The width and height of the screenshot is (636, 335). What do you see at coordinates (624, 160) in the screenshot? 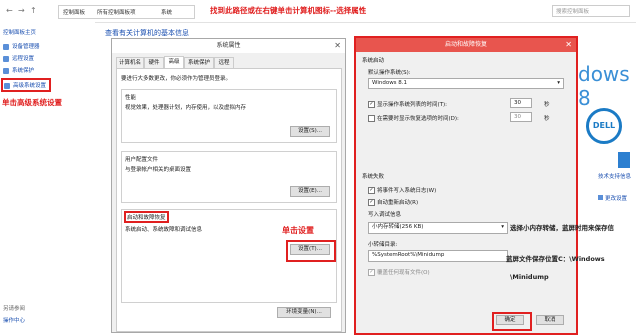
I see `windows-flag-icon` at bounding box center [624, 160].